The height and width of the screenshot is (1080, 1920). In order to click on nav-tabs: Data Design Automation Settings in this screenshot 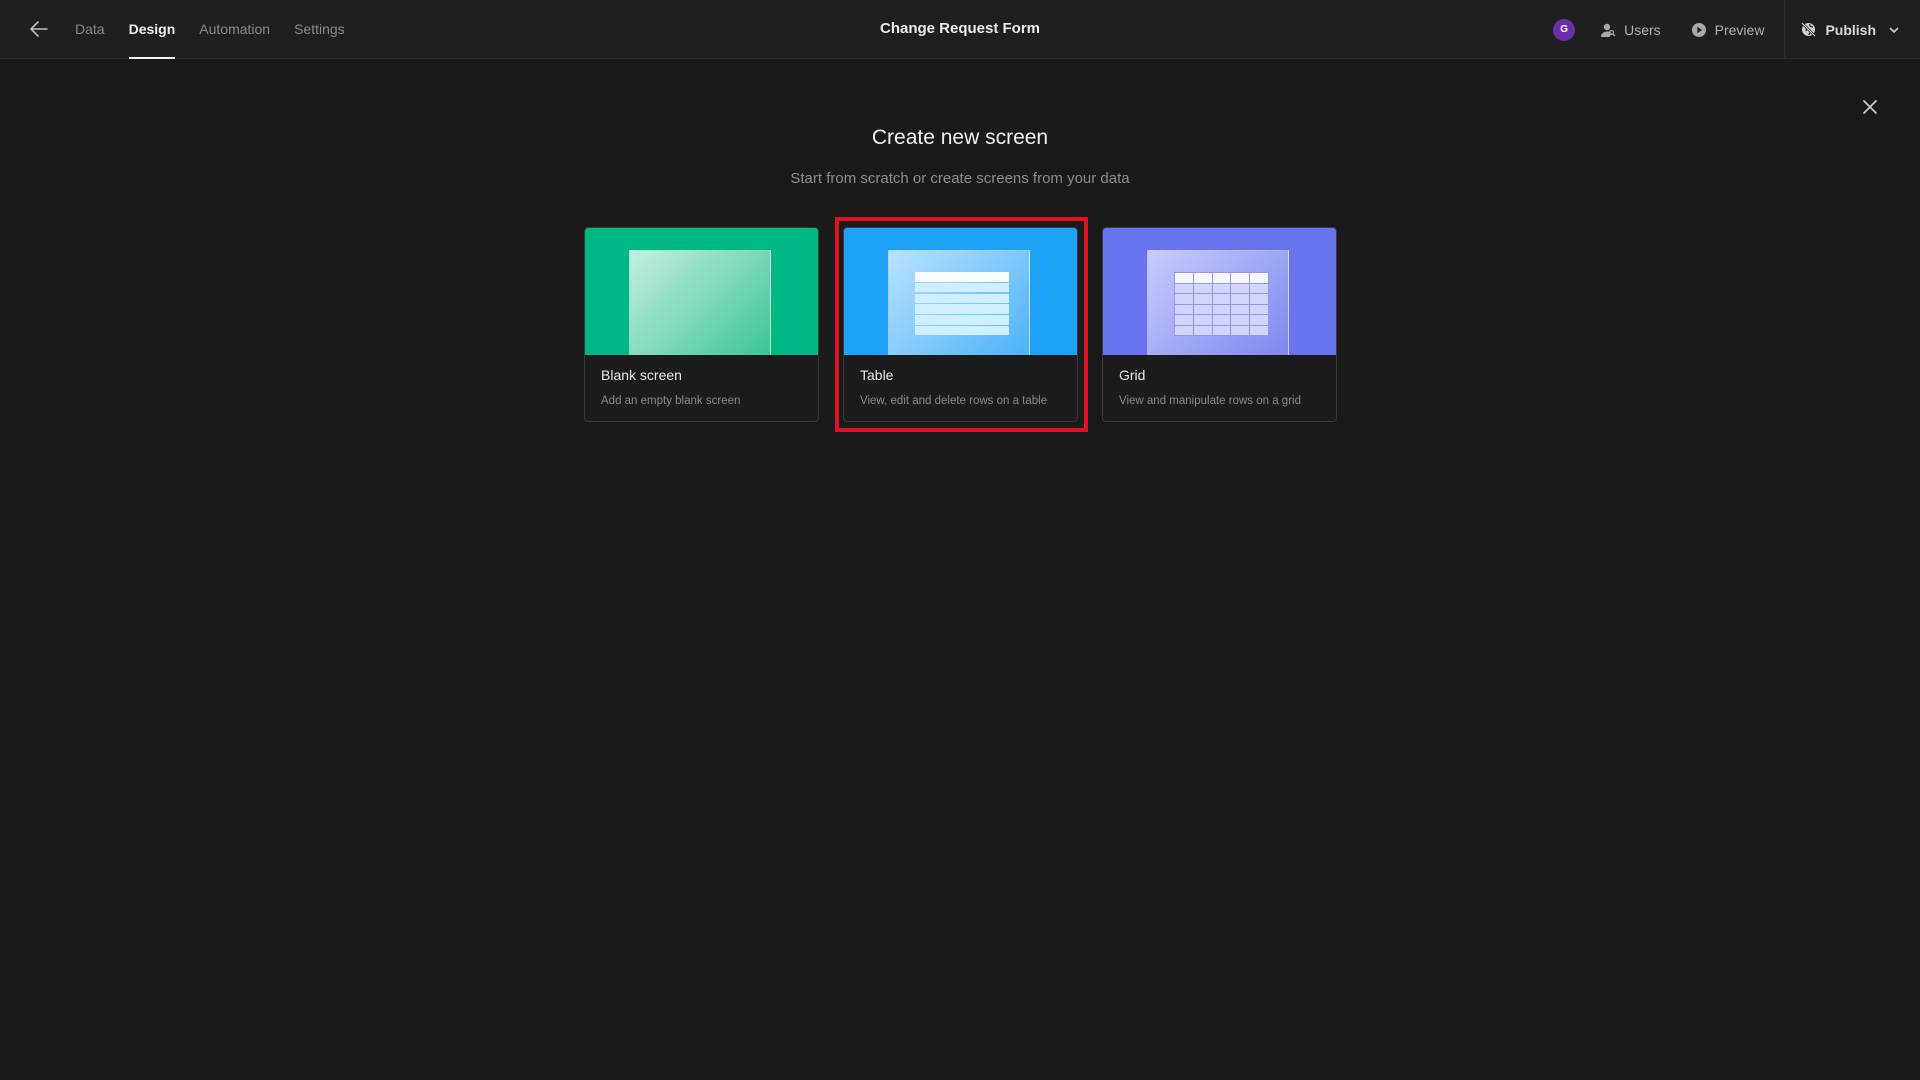, I will do `click(222, 29)`.